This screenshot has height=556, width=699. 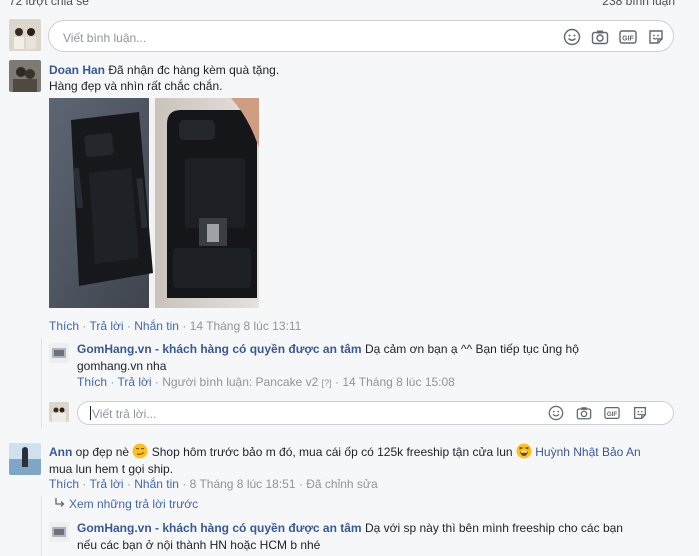 What do you see at coordinates (90, 413) in the screenshot?
I see `text-cursor` at bounding box center [90, 413].